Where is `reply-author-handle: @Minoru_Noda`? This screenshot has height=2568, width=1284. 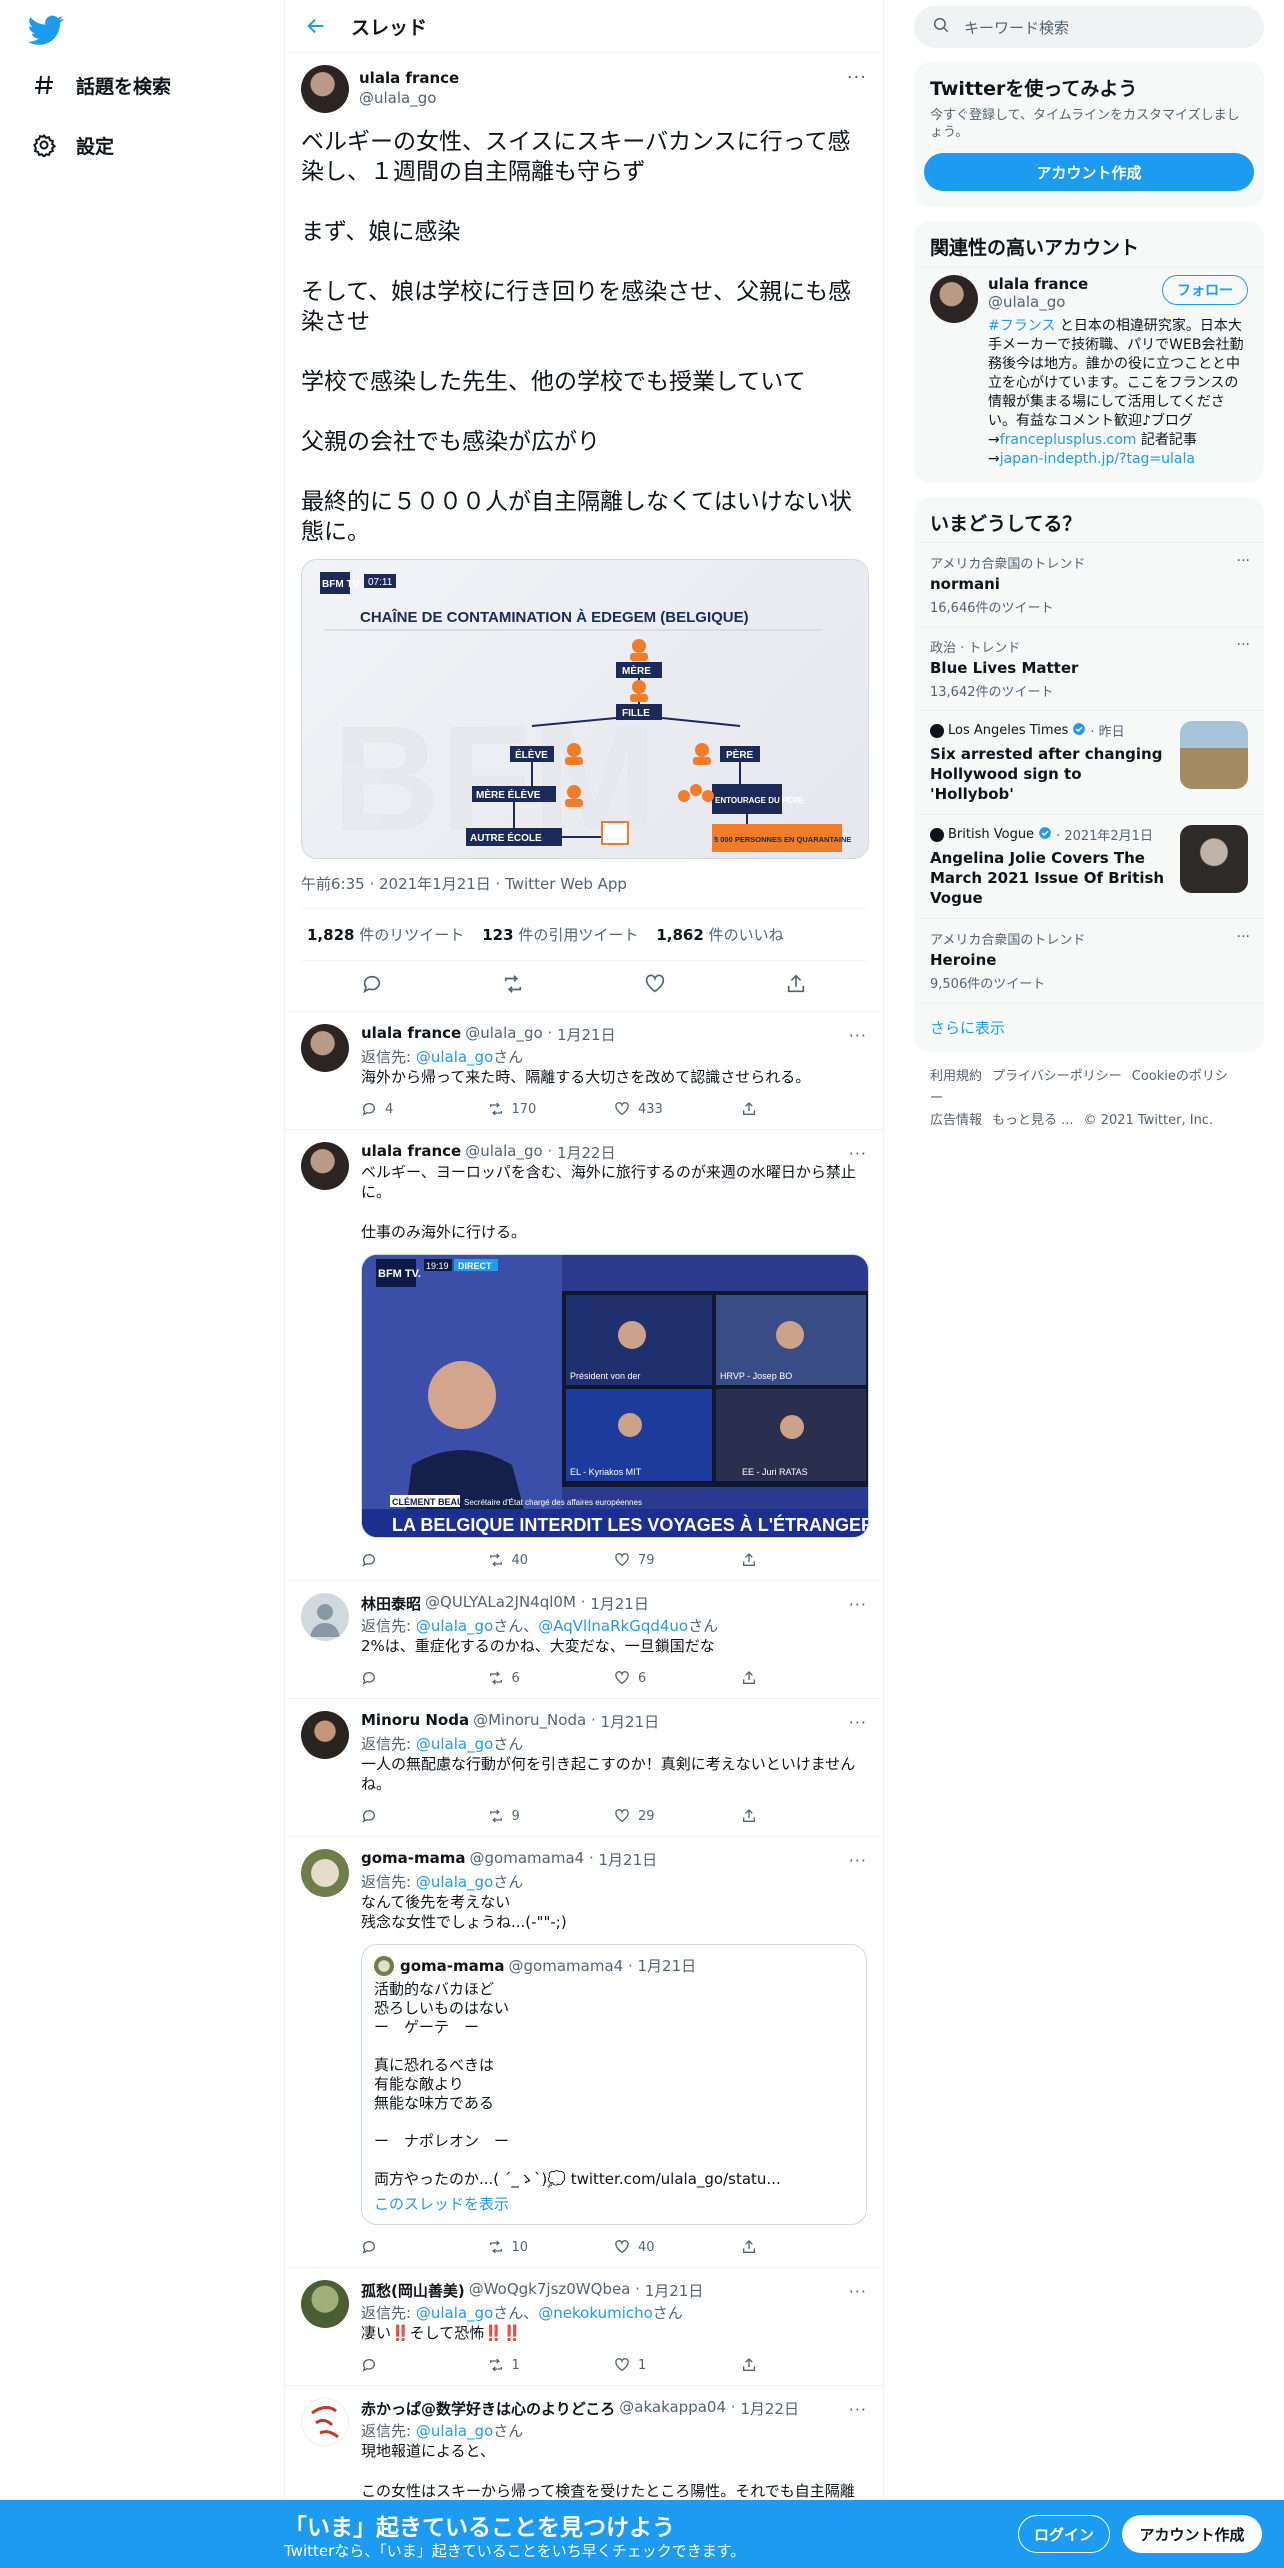
reply-author-handle: @Minoru_Noda is located at coordinates (529, 1721).